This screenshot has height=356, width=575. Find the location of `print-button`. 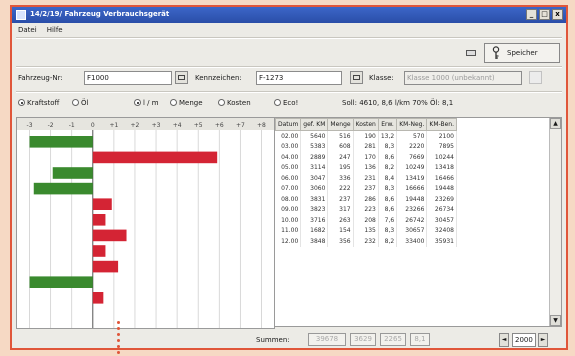

print-button is located at coordinates (471, 53).